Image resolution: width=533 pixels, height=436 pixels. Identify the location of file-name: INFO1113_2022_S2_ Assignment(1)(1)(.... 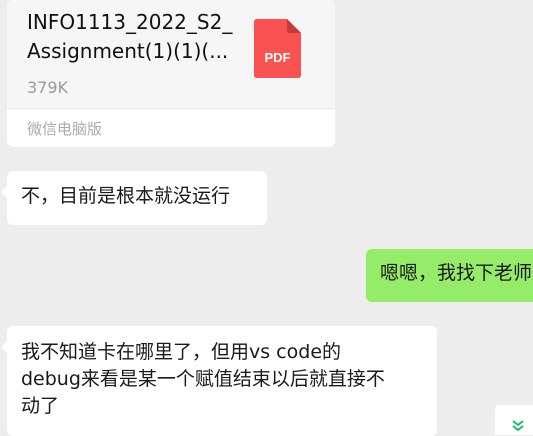
(132, 37).